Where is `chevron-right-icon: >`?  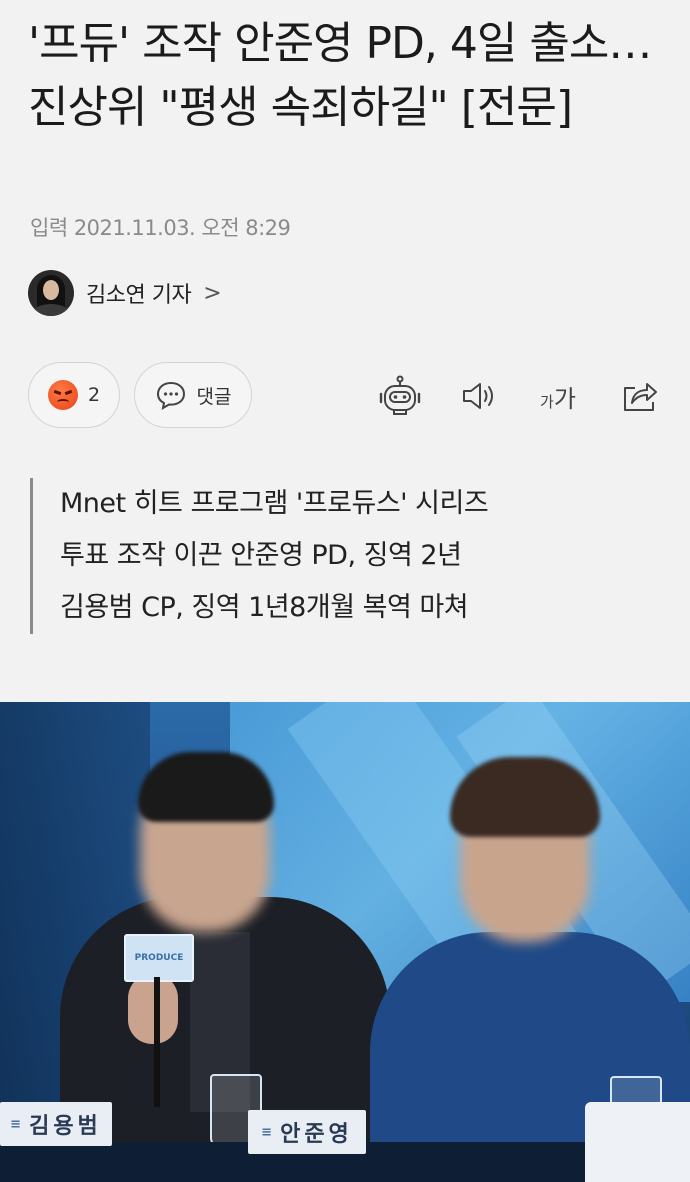
chevron-right-icon: > is located at coordinates (212, 293).